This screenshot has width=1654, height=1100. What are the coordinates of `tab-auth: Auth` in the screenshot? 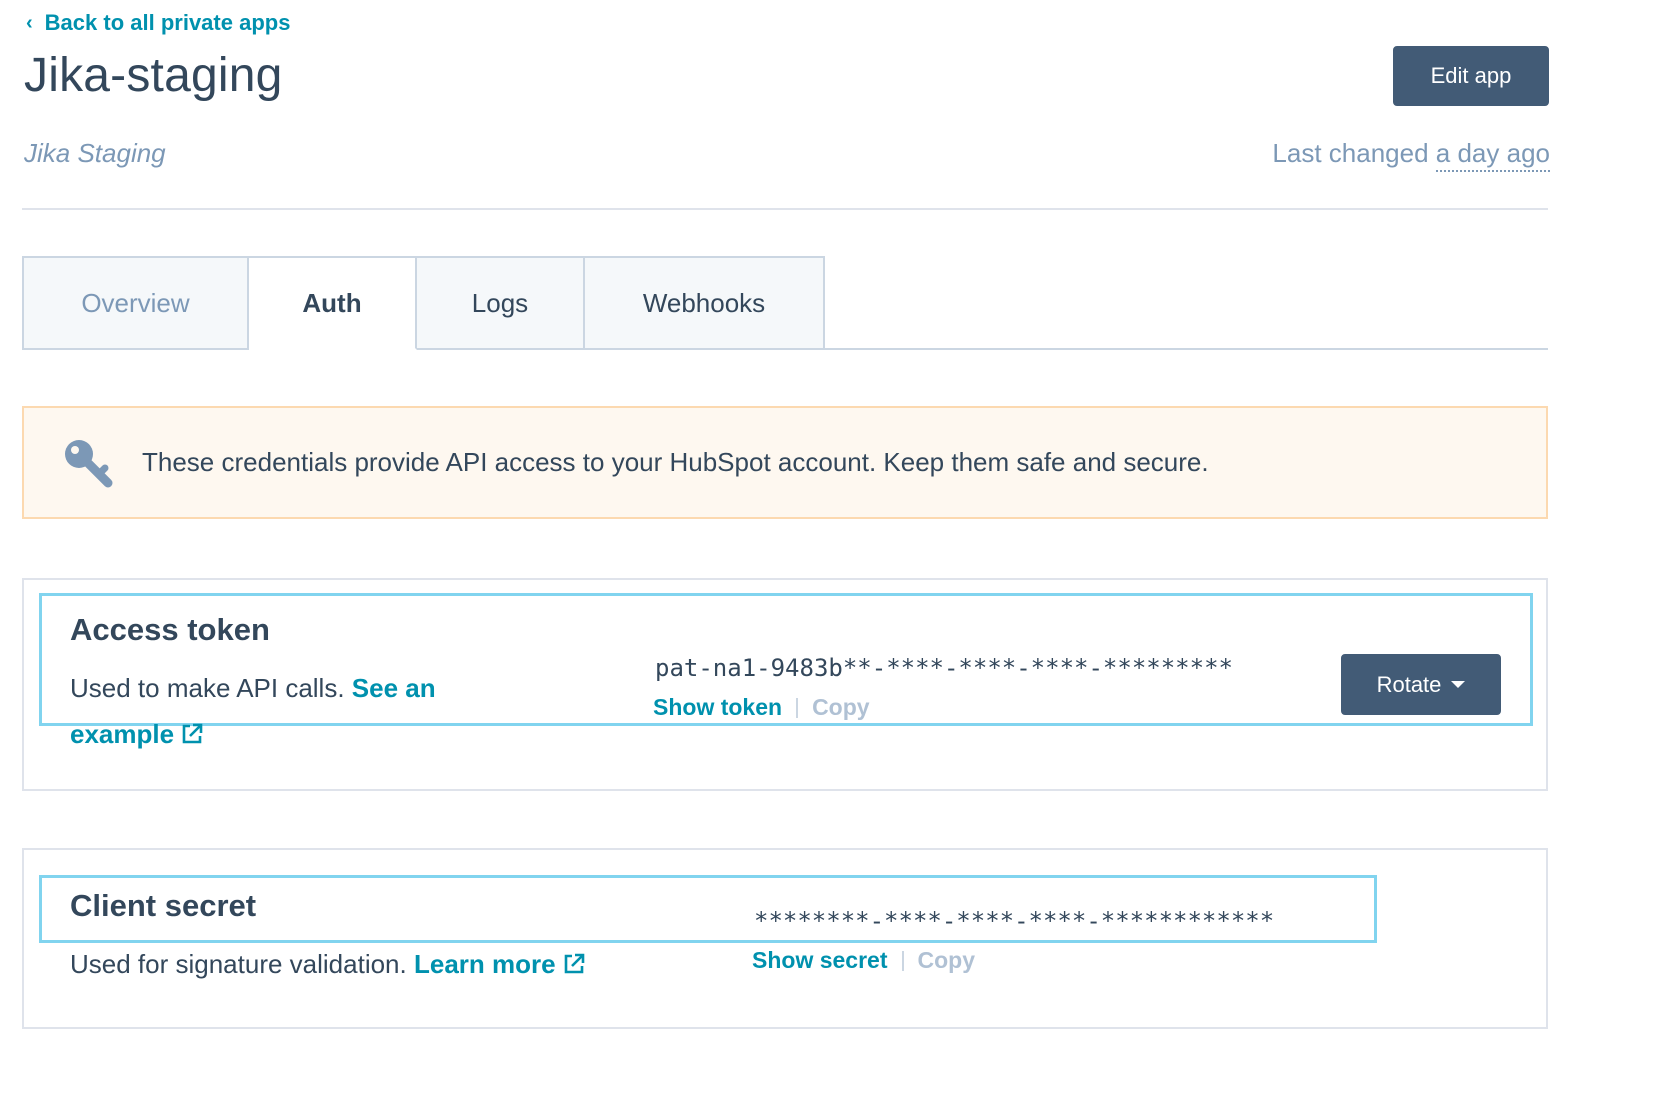 It's located at (333, 303).